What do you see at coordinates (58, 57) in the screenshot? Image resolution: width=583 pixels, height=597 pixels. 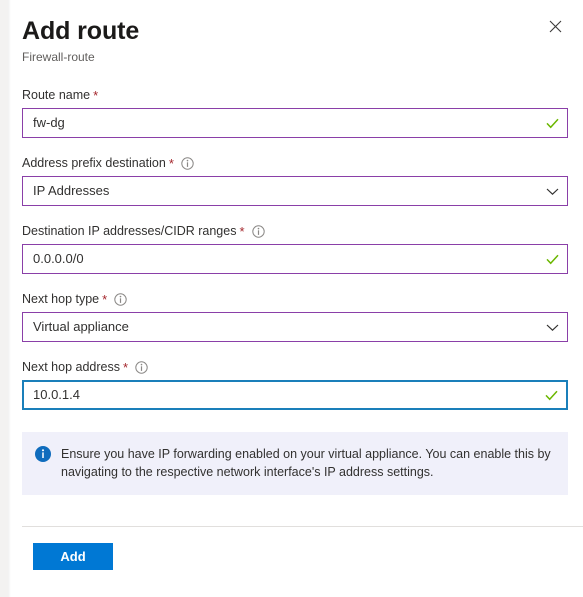 I see `page-subtitle: Firewall-route` at bounding box center [58, 57].